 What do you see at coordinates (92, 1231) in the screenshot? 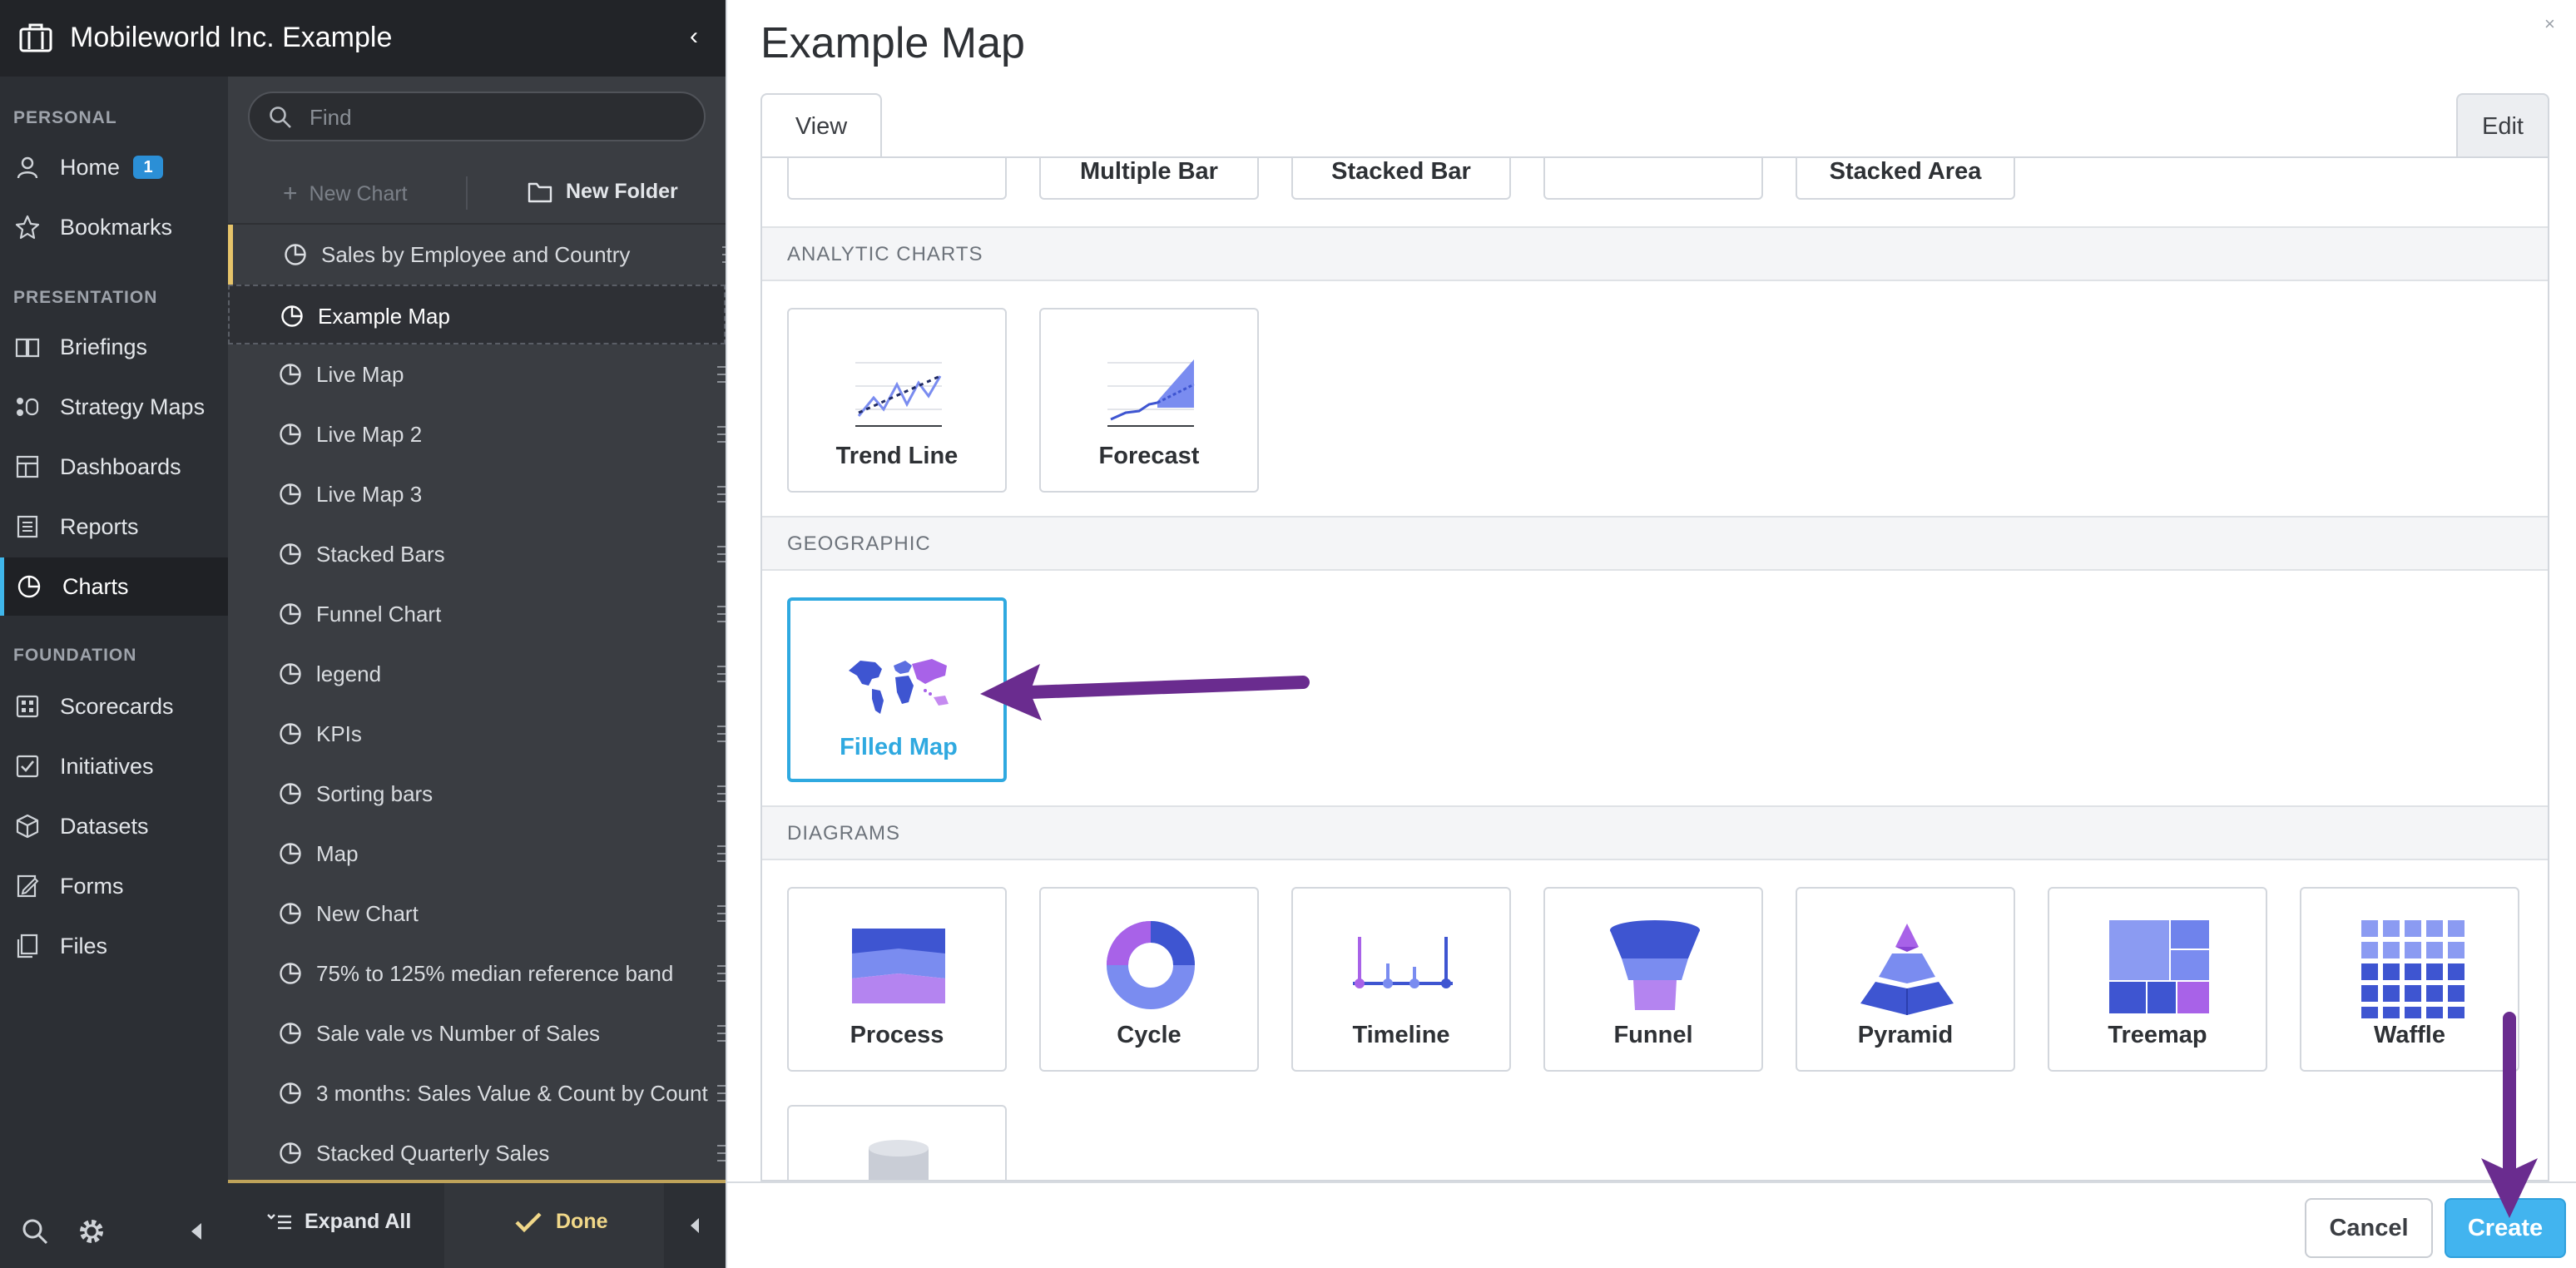
I see `gear-icon` at bounding box center [92, 1231].